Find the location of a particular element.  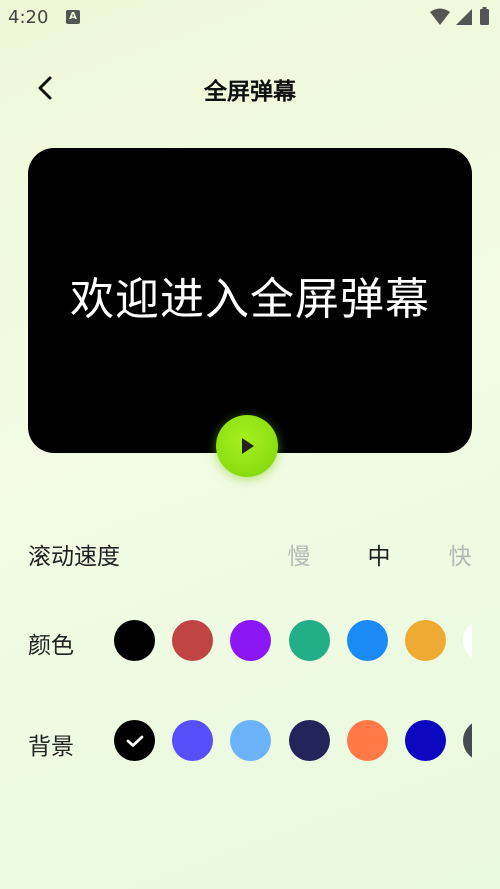

background-swatch-deep-blue is located at coordinates (425, 740).